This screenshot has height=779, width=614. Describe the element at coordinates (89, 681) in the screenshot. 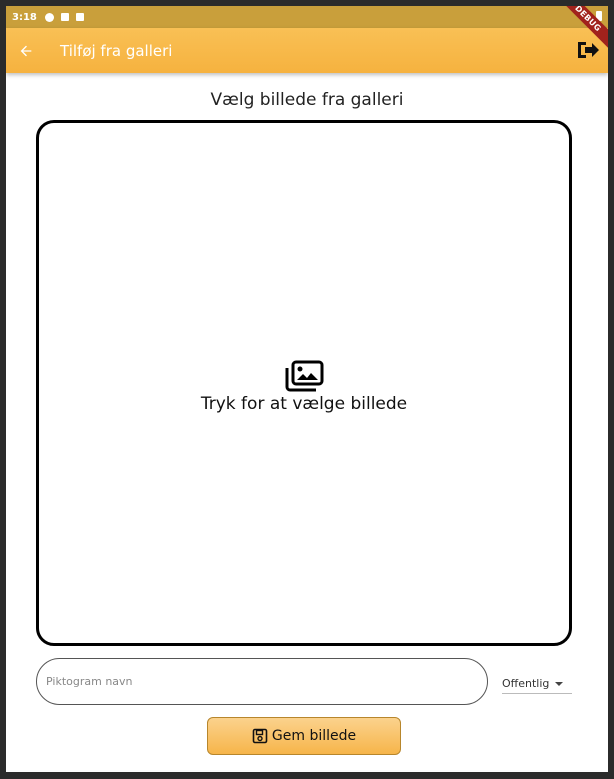

I see `pictogram-name-placeholder: Piktogram navn` at that location.